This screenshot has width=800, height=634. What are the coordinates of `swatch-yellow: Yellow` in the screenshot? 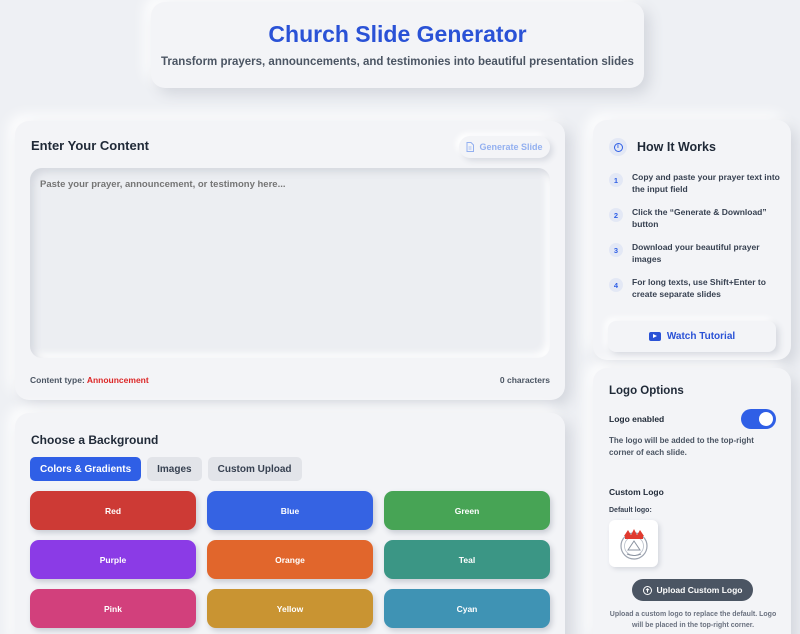 It's located at (290, 608).